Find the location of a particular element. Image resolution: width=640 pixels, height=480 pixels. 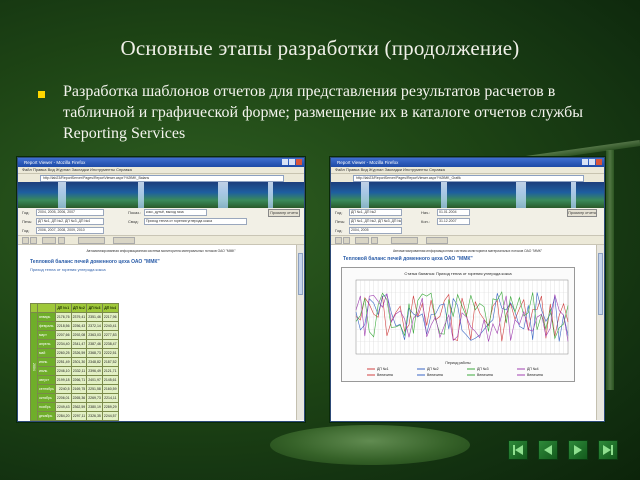

month-cell: июль is located at coordinates (46, 371).